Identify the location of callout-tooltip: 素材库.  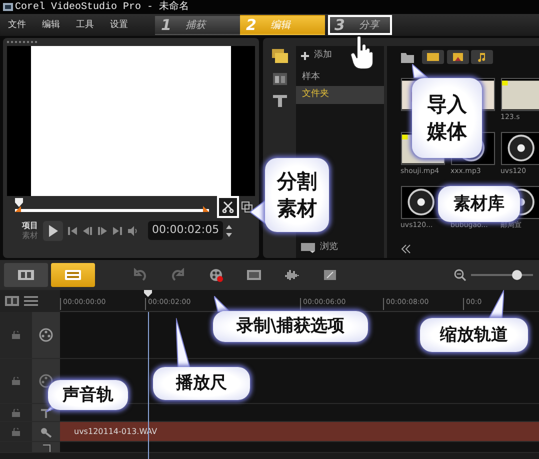
(479, 204).